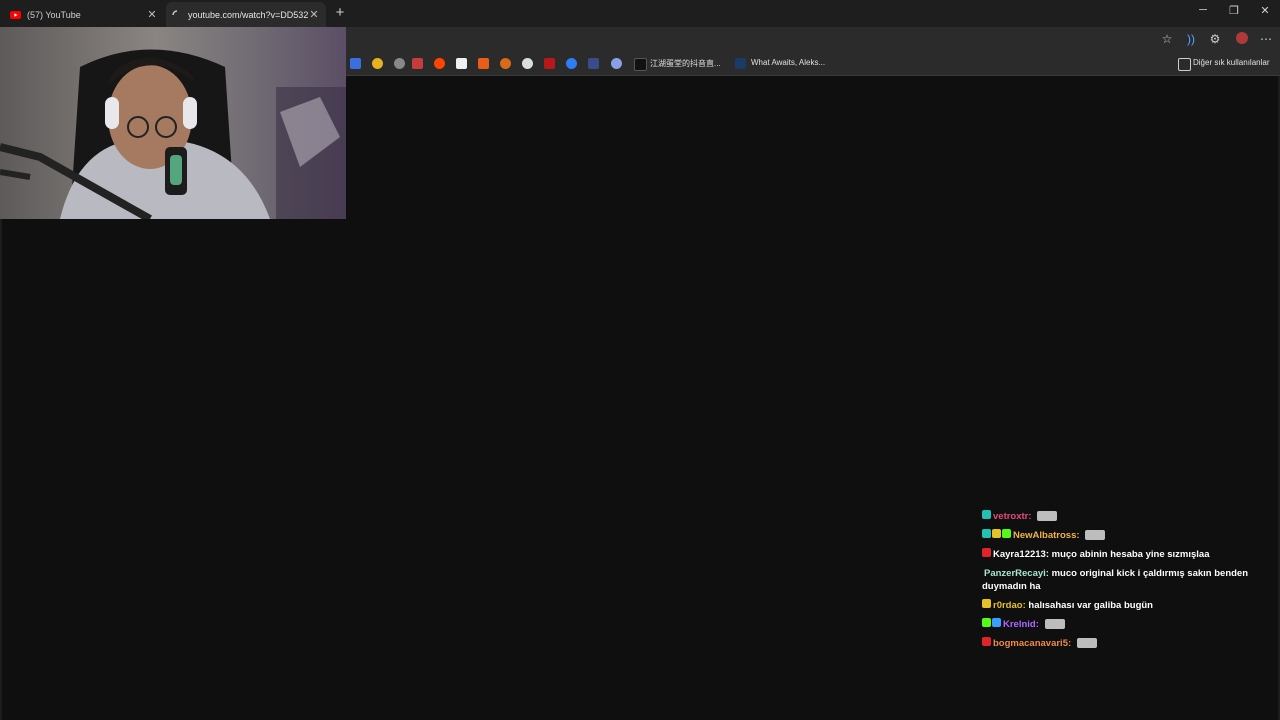 Image resolution: width=1280 pixels, height=720 pixels. Describe the element at coordinates (1127, 624) in the screenshot. I see `chat-message: Krelnid:` at that location.